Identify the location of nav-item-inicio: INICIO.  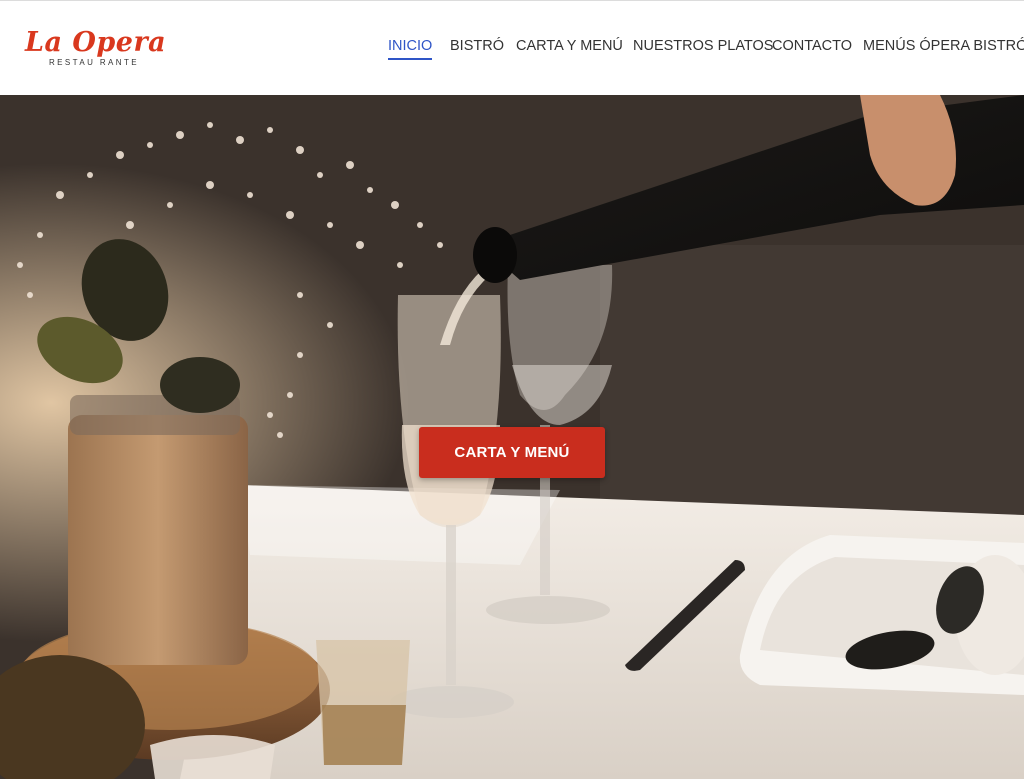
(410, 48).